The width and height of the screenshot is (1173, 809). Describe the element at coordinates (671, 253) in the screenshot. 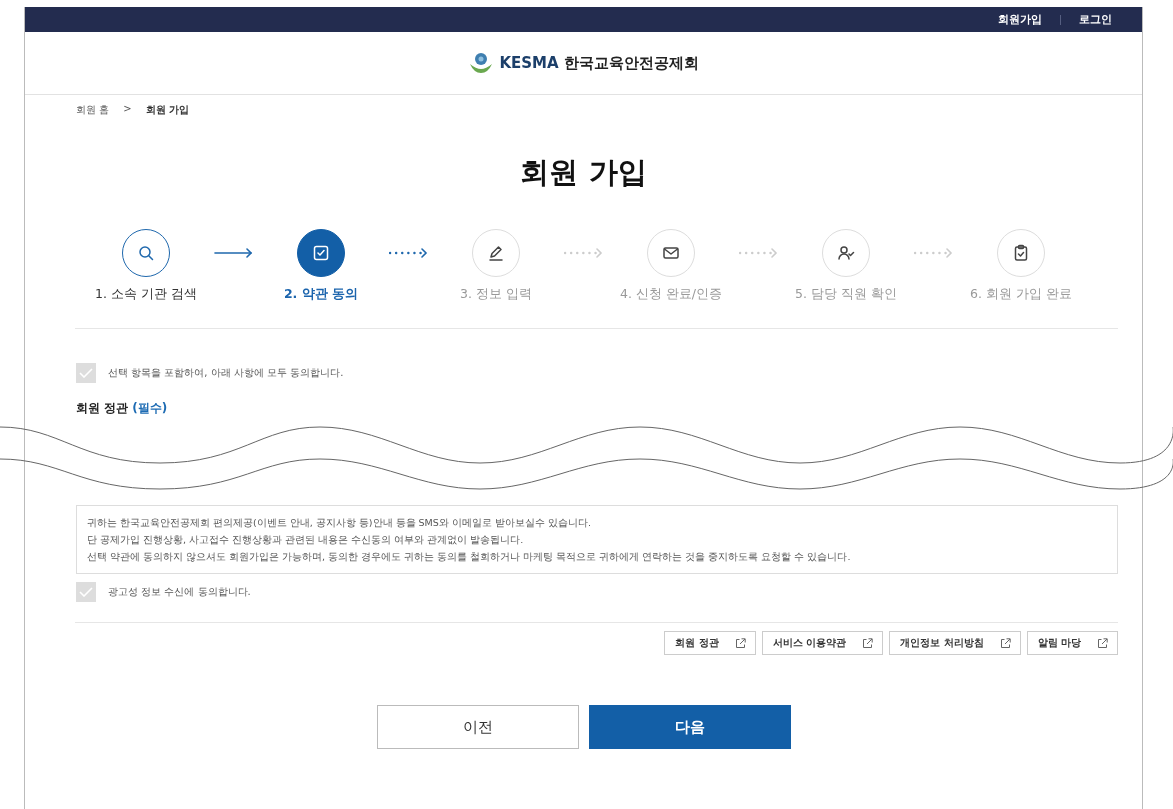

I see `envelope-icon` at that location.